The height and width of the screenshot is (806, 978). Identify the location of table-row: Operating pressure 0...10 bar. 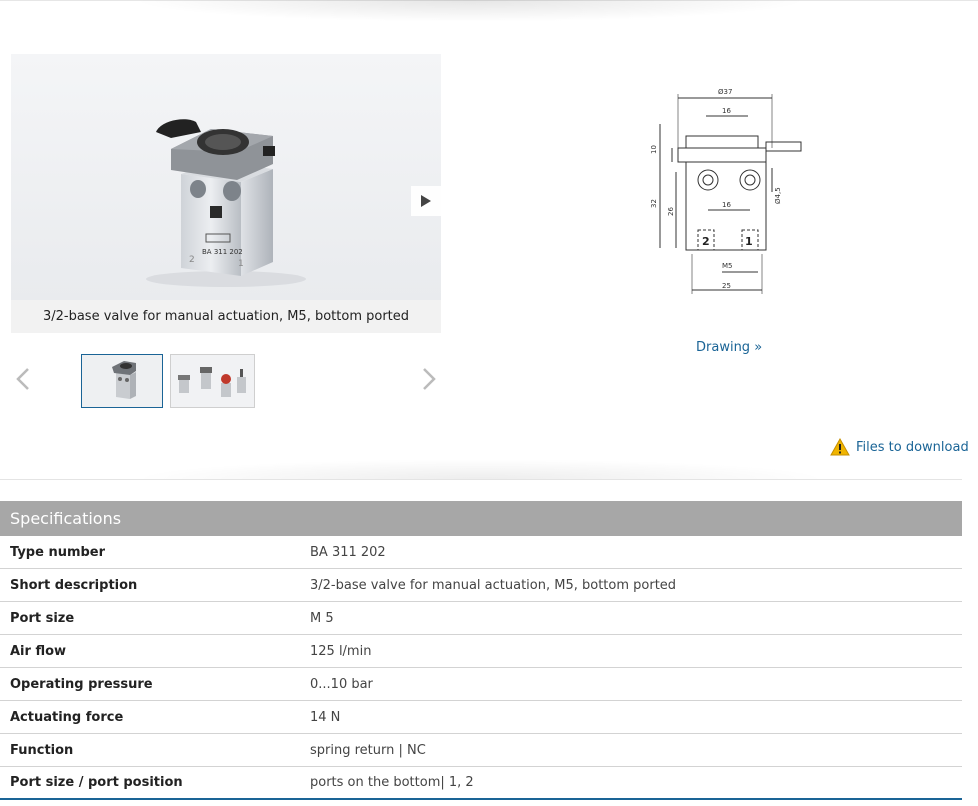
(481, 684).